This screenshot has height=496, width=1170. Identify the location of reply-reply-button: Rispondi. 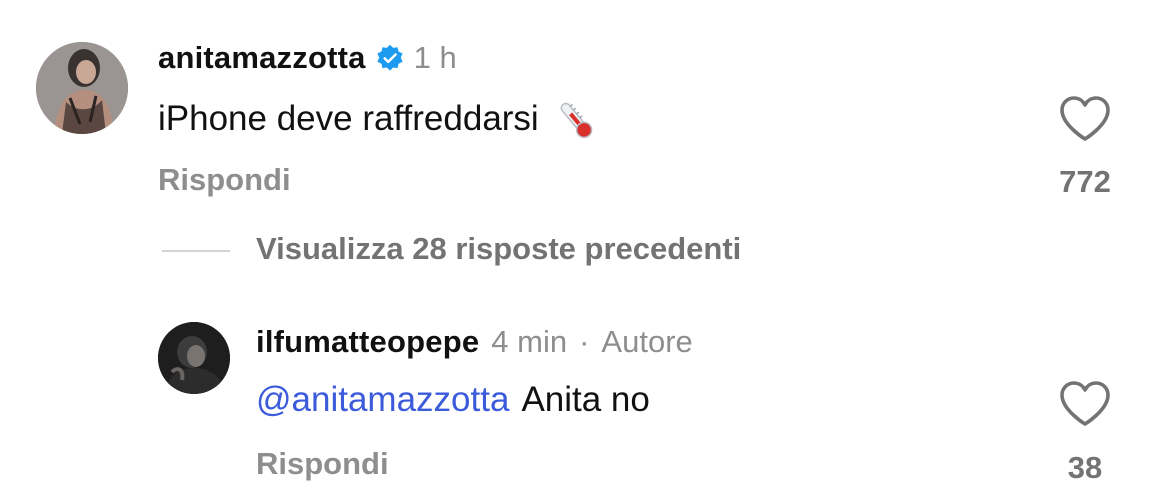
(322, 464).